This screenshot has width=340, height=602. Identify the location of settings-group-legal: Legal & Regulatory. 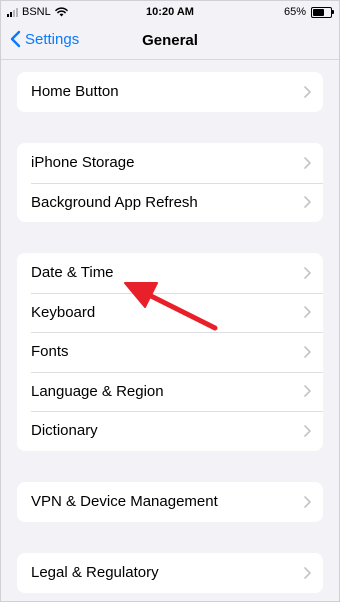
(170, 573).